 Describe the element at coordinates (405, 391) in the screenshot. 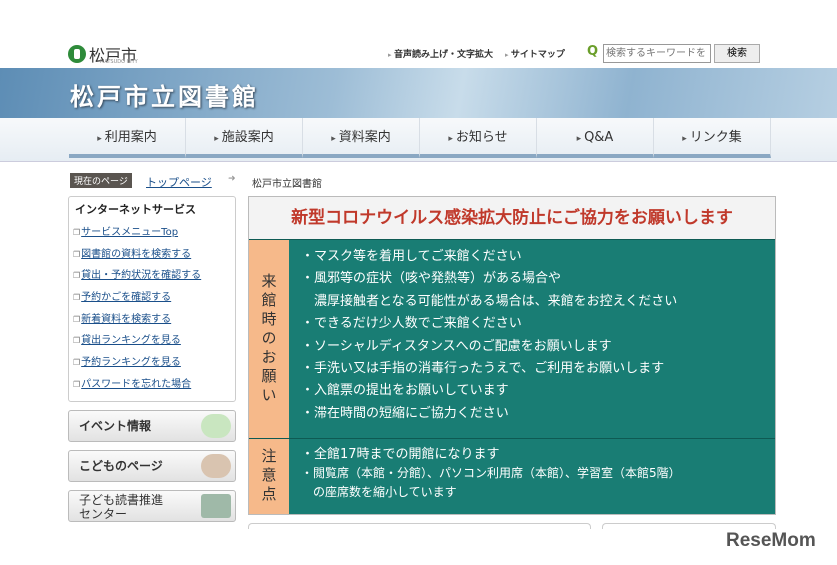

I see `notice-item: ・入館票の提出をお願いしています` at that location.